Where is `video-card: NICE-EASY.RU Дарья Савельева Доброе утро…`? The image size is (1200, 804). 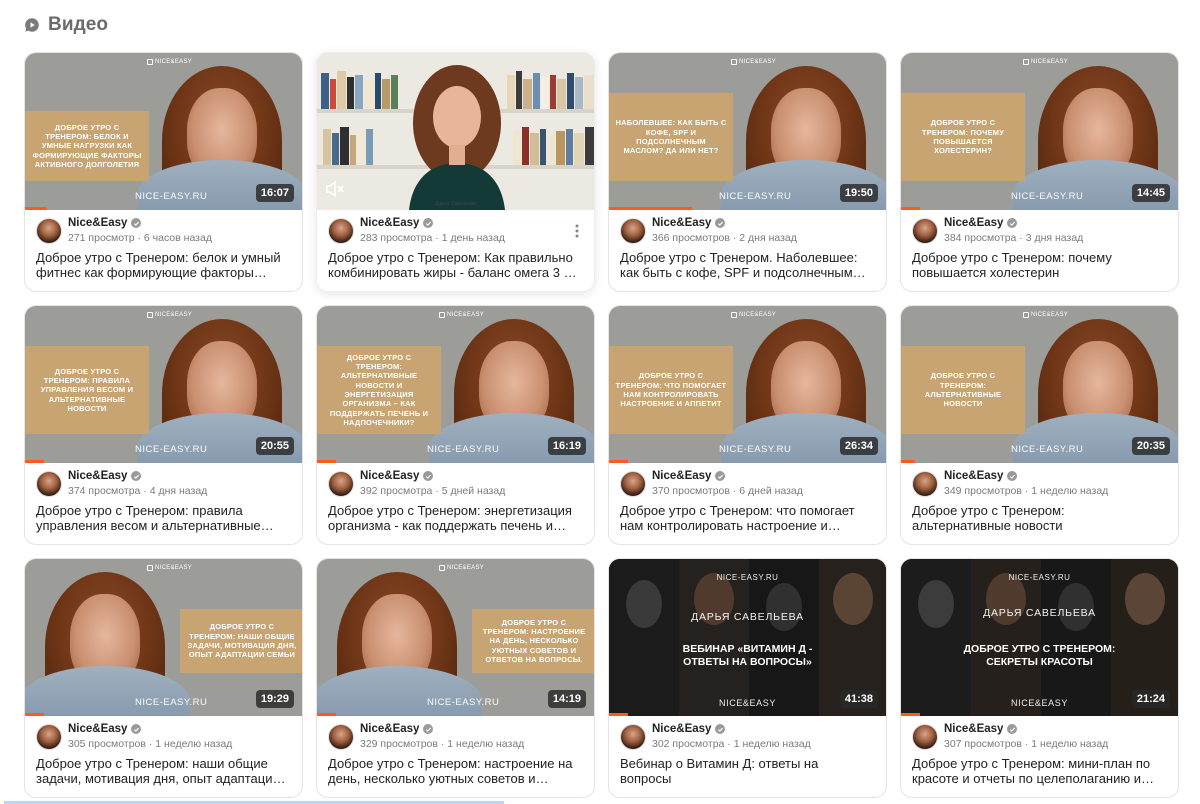
video-card: NICE-EASY.RU Дарья Савельева Доброе утро… is located at coordinates (1039, 678).